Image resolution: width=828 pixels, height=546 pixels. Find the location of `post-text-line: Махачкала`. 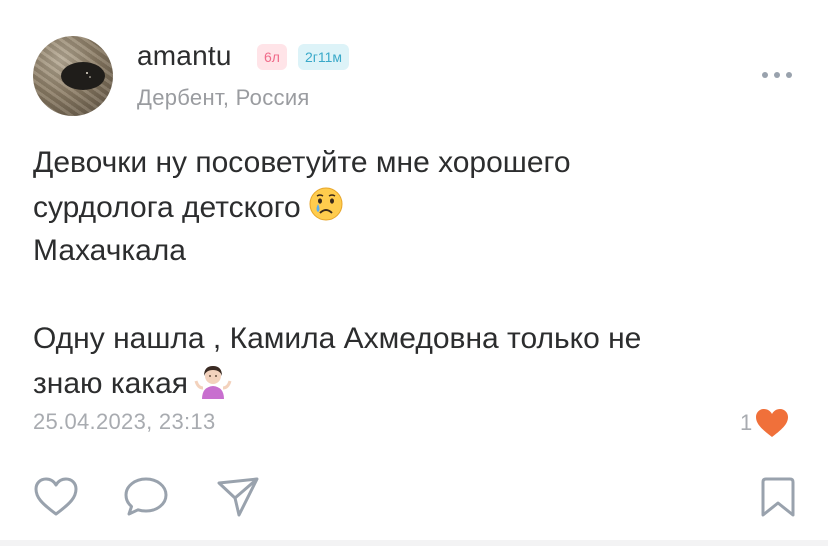

post-text-line: Махачкала is located at coordinates (413, 251).